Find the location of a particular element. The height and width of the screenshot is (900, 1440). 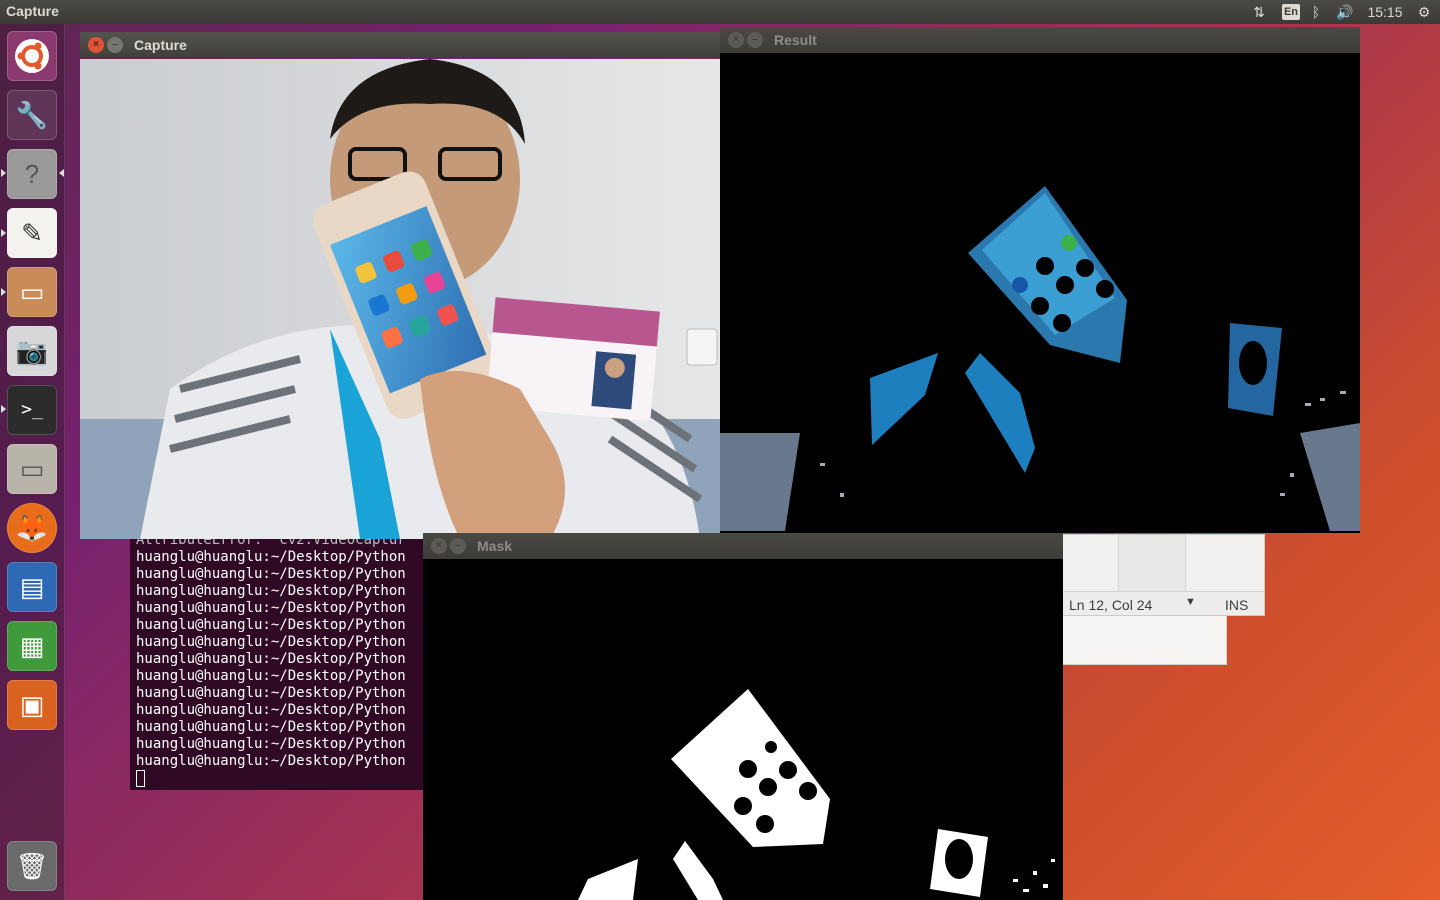

network-icon: ⇅ is located at coordinates (1259, 12).